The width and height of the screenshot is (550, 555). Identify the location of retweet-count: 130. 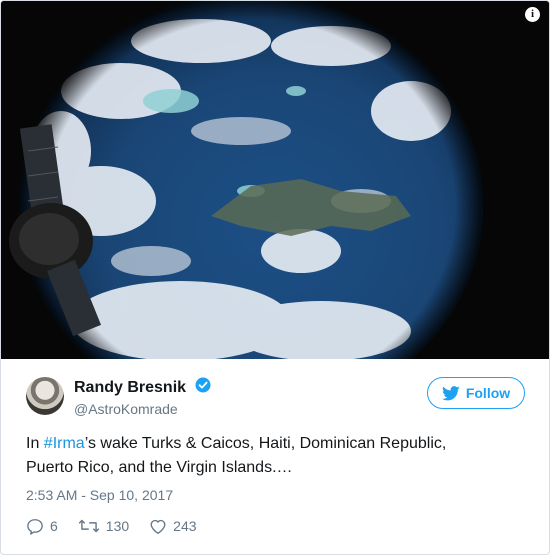
(117, 526).